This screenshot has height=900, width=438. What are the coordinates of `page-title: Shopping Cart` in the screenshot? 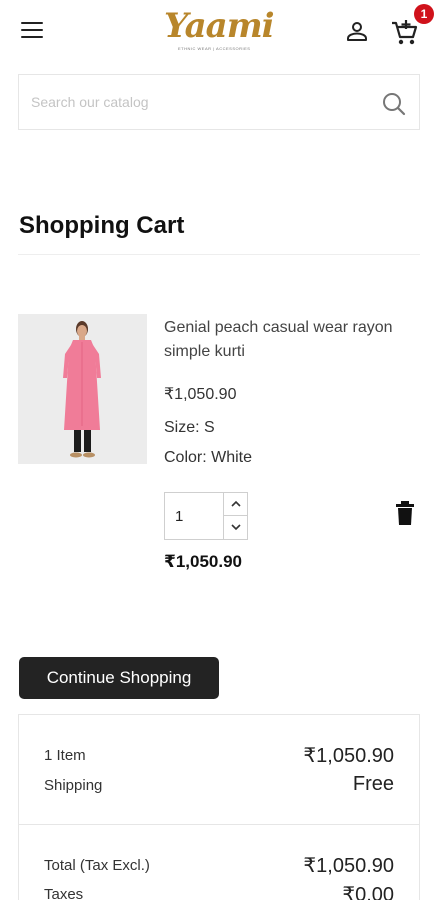 It's located at (102, 225).